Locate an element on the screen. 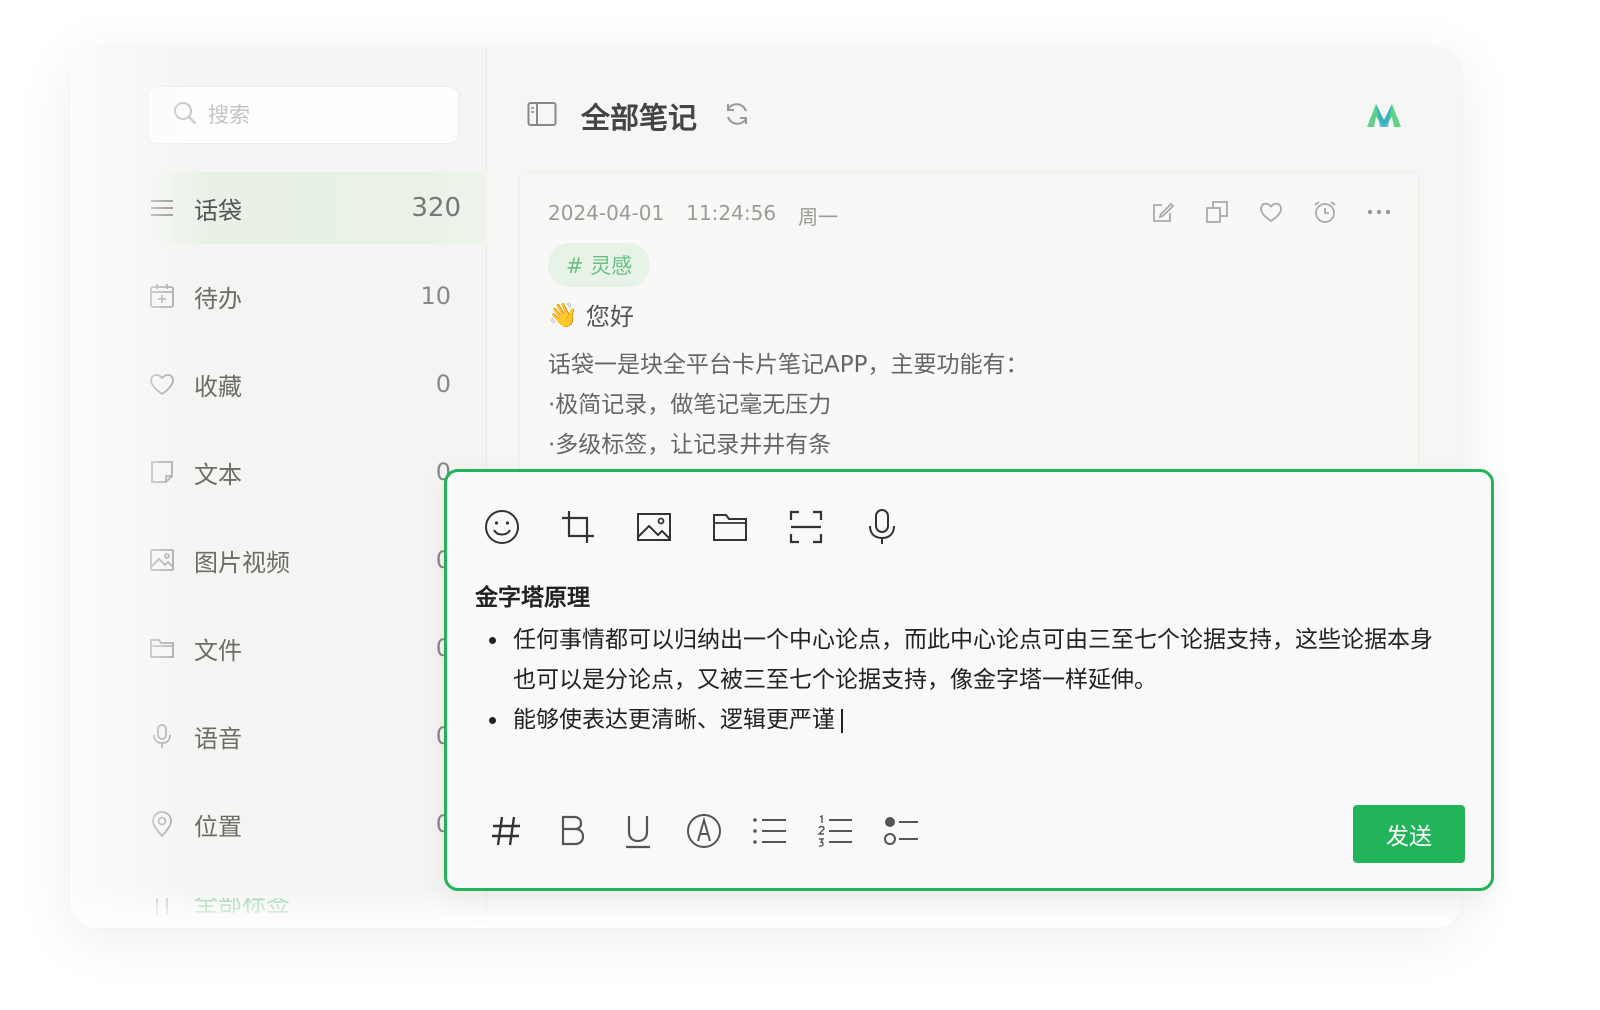 Image resolution: width=1600 pixels, height=1010 pixels. sidebar-item-files: 文件 0 is located at coordinates (308, 648).